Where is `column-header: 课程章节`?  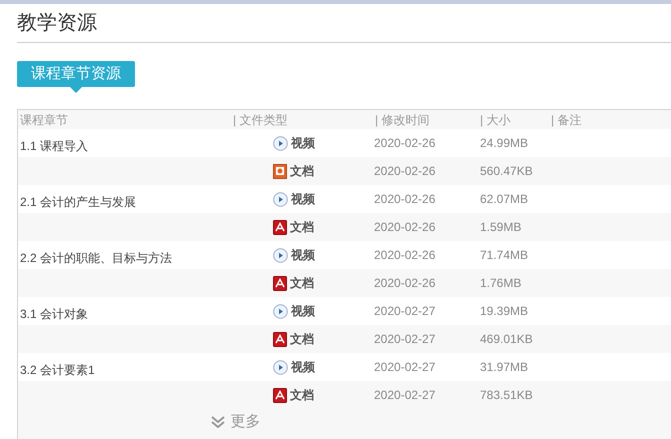
column-header: 课程章节 is located at coordinates (44, 120).